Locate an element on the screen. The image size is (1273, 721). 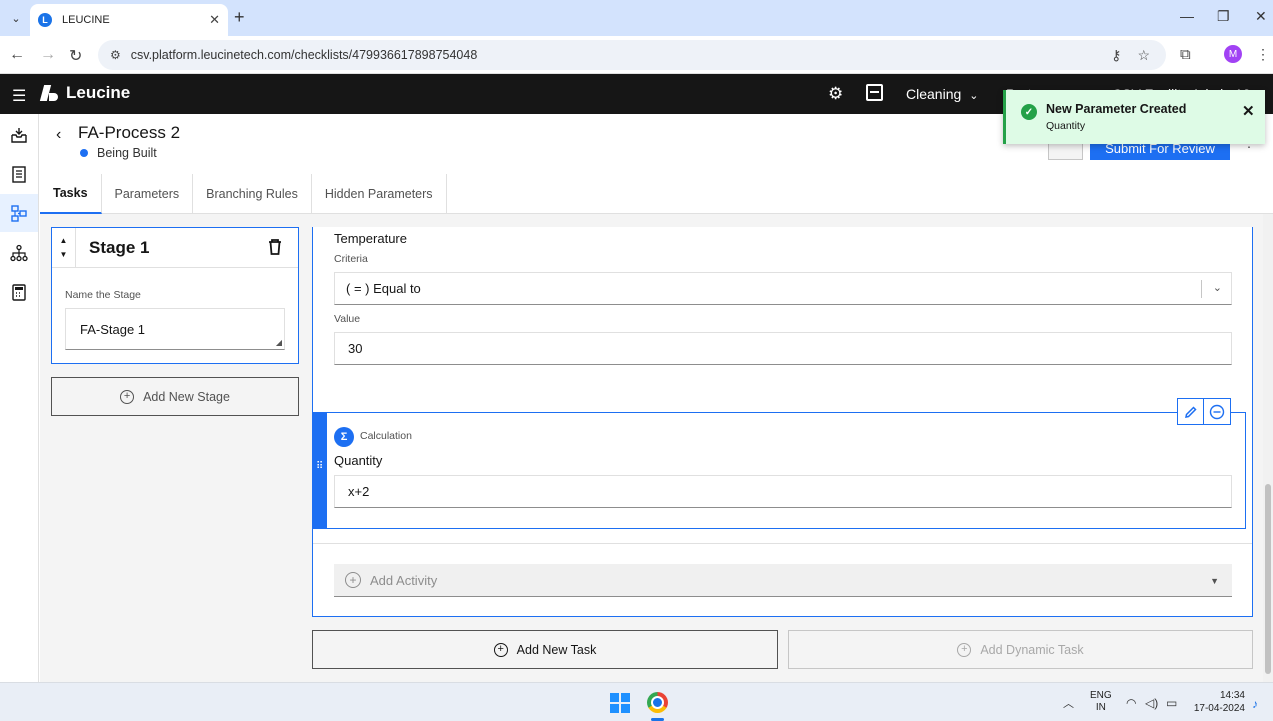
minimize-icon: — is located at coordinates (1187, 16).